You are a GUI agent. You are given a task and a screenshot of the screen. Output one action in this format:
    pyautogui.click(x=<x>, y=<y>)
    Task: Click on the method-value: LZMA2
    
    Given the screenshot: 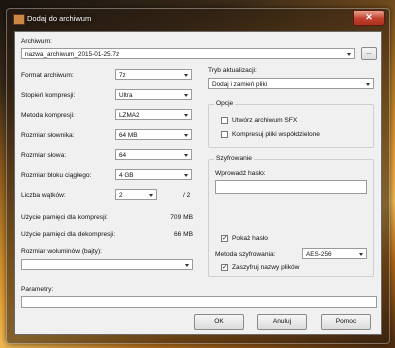 What is the action you would take?
    pyautogui.click(x=129, y=115)
    